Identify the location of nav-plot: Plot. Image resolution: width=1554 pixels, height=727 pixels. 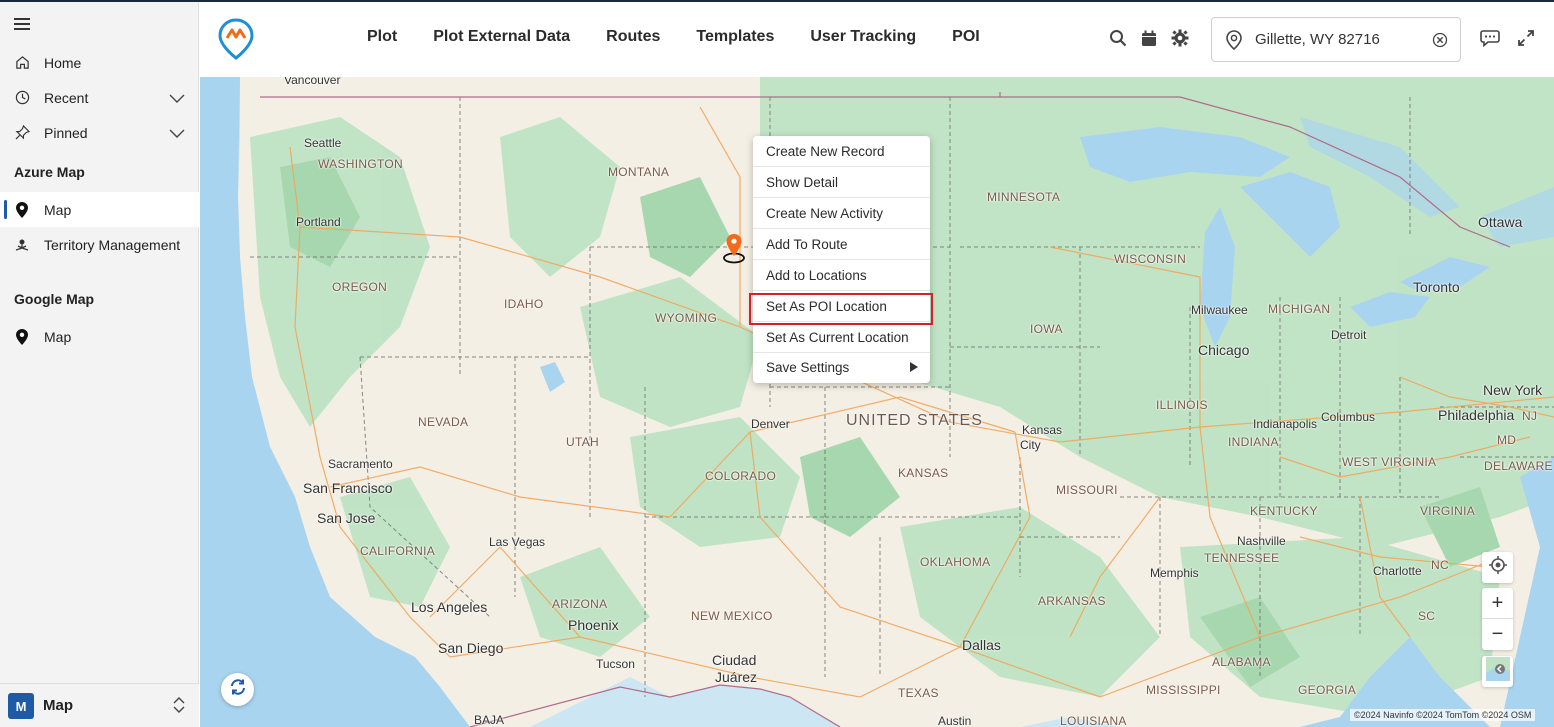
(382, 37).